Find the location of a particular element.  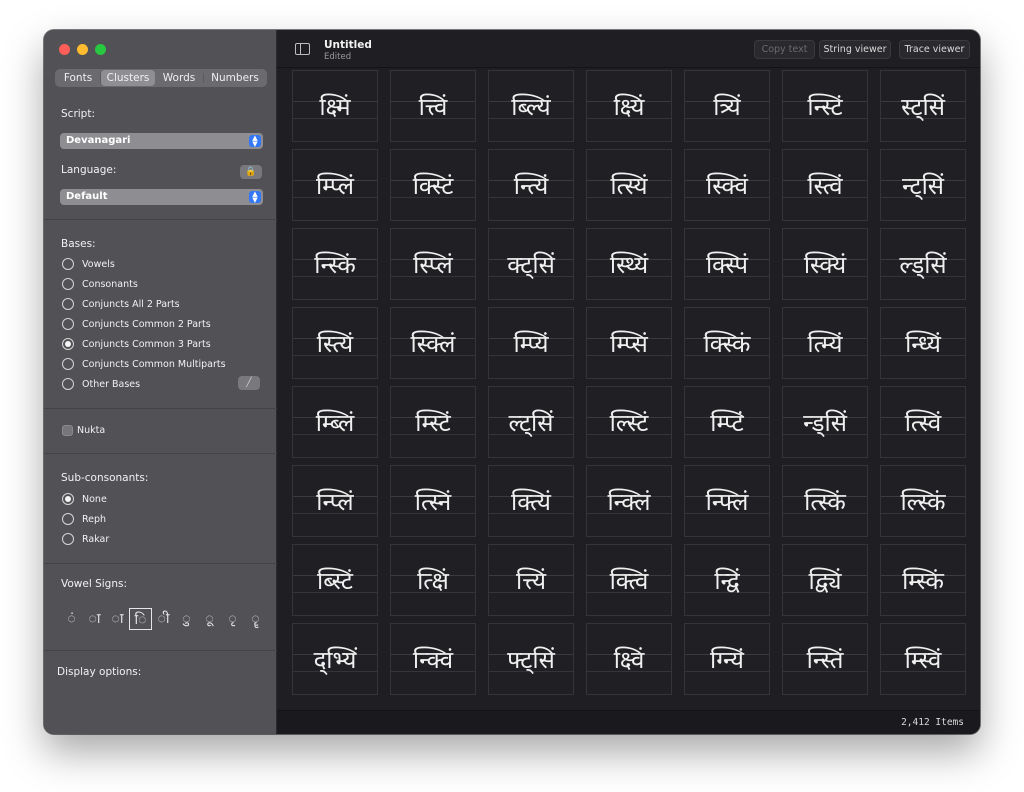

bases-option-label: Vowels is located at coordinates (98, 264).